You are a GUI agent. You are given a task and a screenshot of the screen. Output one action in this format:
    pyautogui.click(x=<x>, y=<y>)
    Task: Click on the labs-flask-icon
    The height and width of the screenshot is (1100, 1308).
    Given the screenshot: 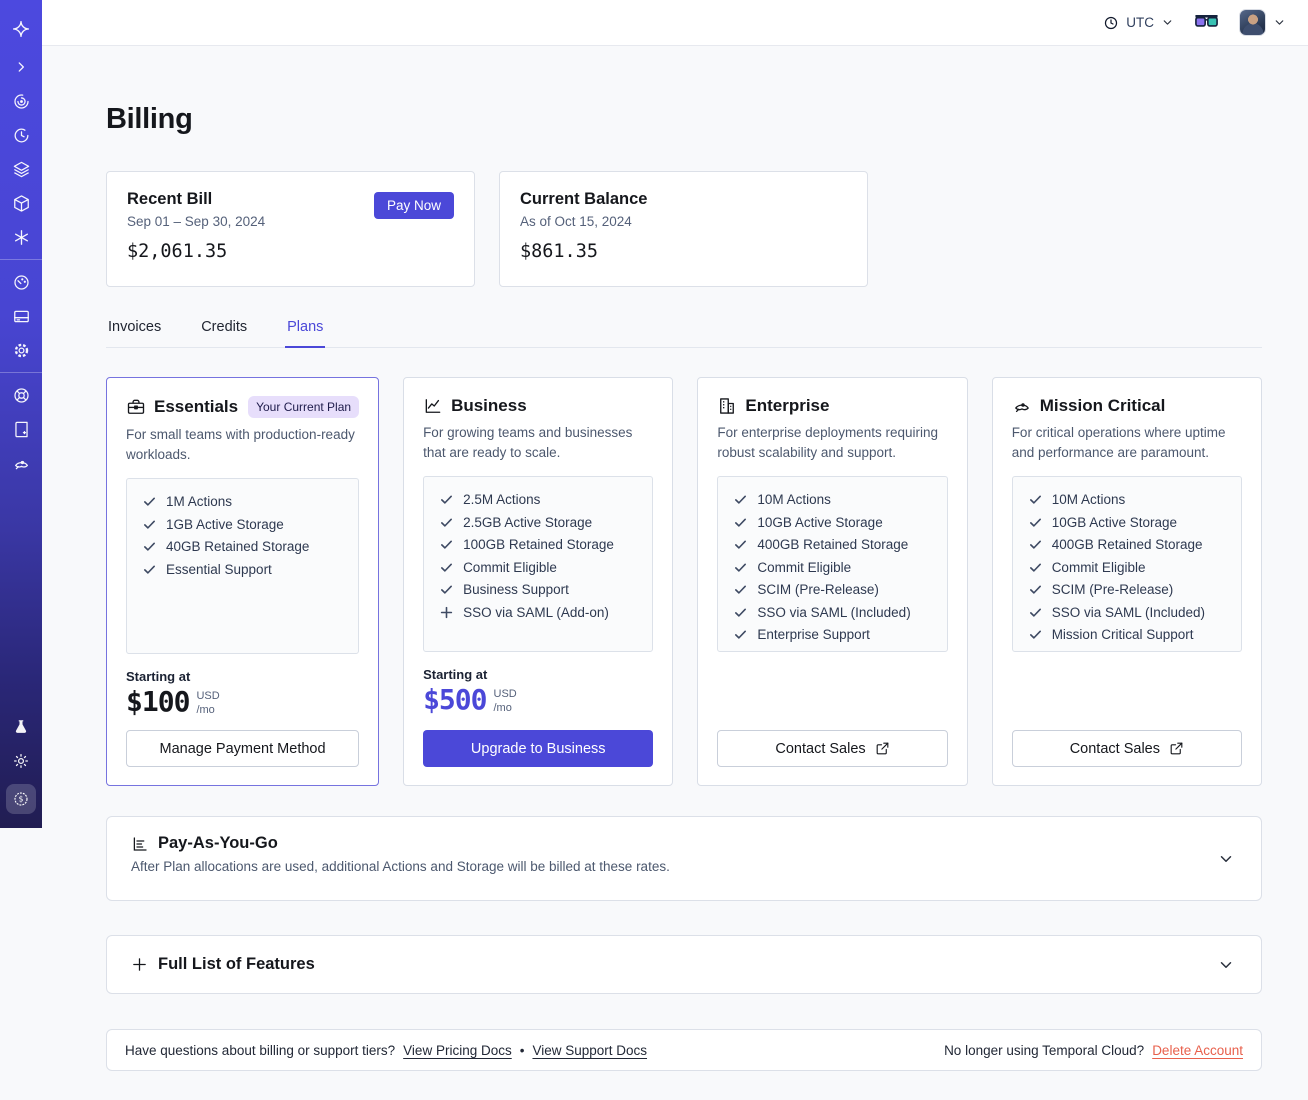 What is the action you would take?
    pyautogui.click(x=21, y=727)
    